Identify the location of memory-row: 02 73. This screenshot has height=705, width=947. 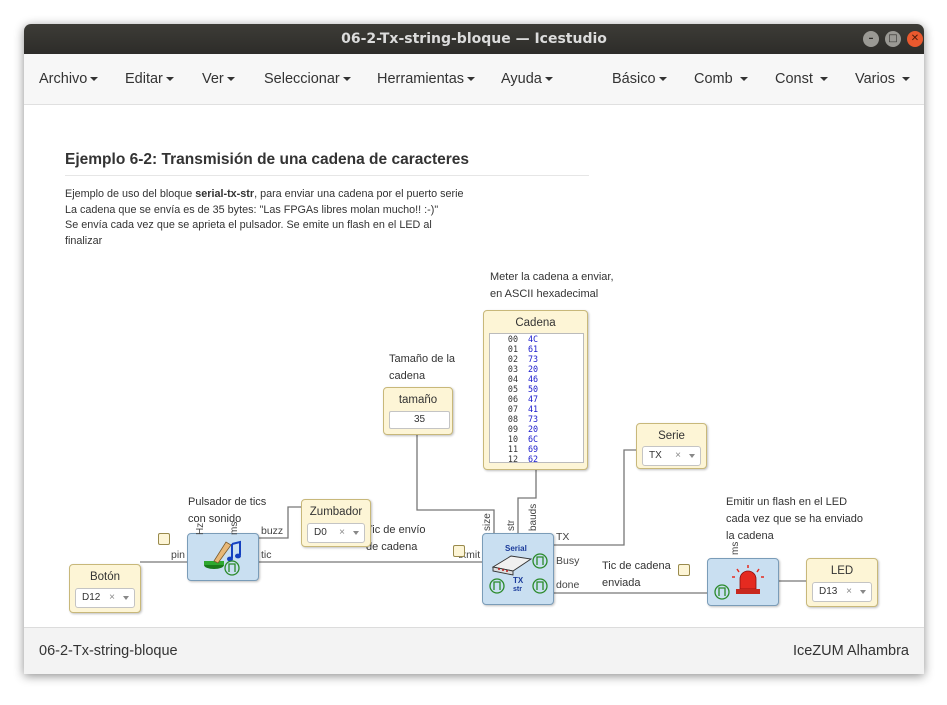
(536, 359).